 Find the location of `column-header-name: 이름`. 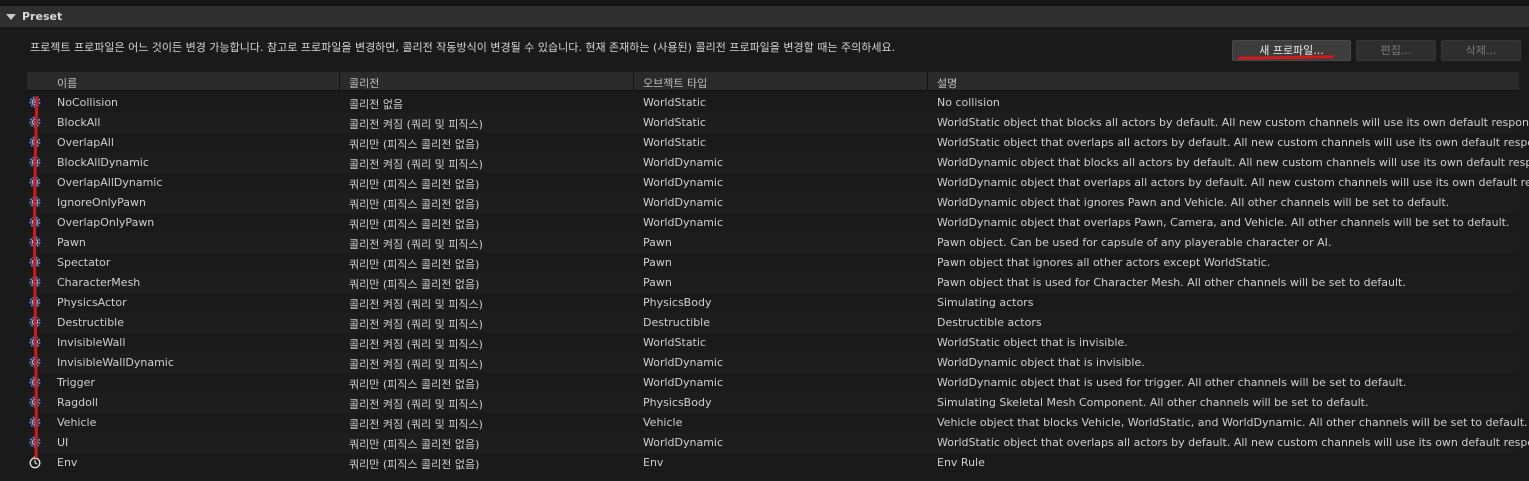

column-header-name: 이름 is located at coordinates (67, 83).